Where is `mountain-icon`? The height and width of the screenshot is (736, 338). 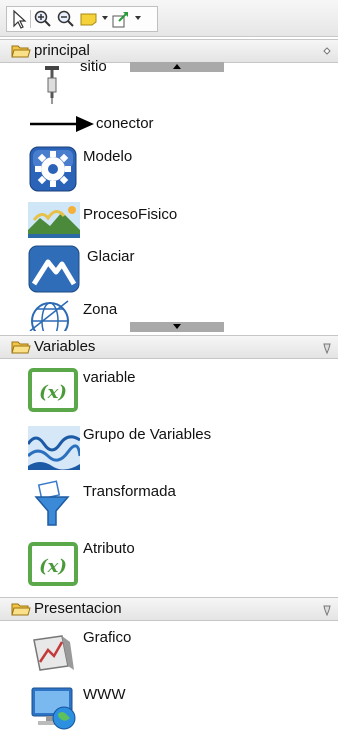 mountain-icon is located at coordinates (54, 270).